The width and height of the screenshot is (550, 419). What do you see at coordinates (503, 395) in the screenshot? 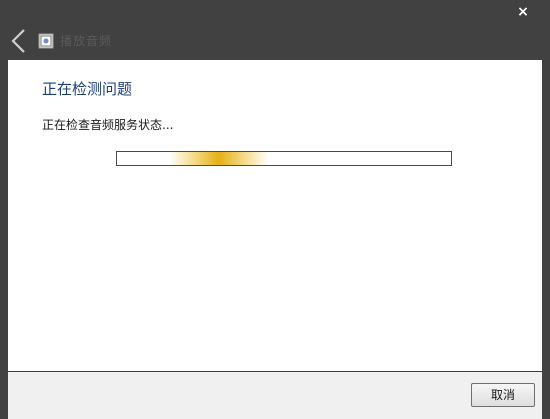
I see `cancel-button: 取消` at bounding box center [503, 395].